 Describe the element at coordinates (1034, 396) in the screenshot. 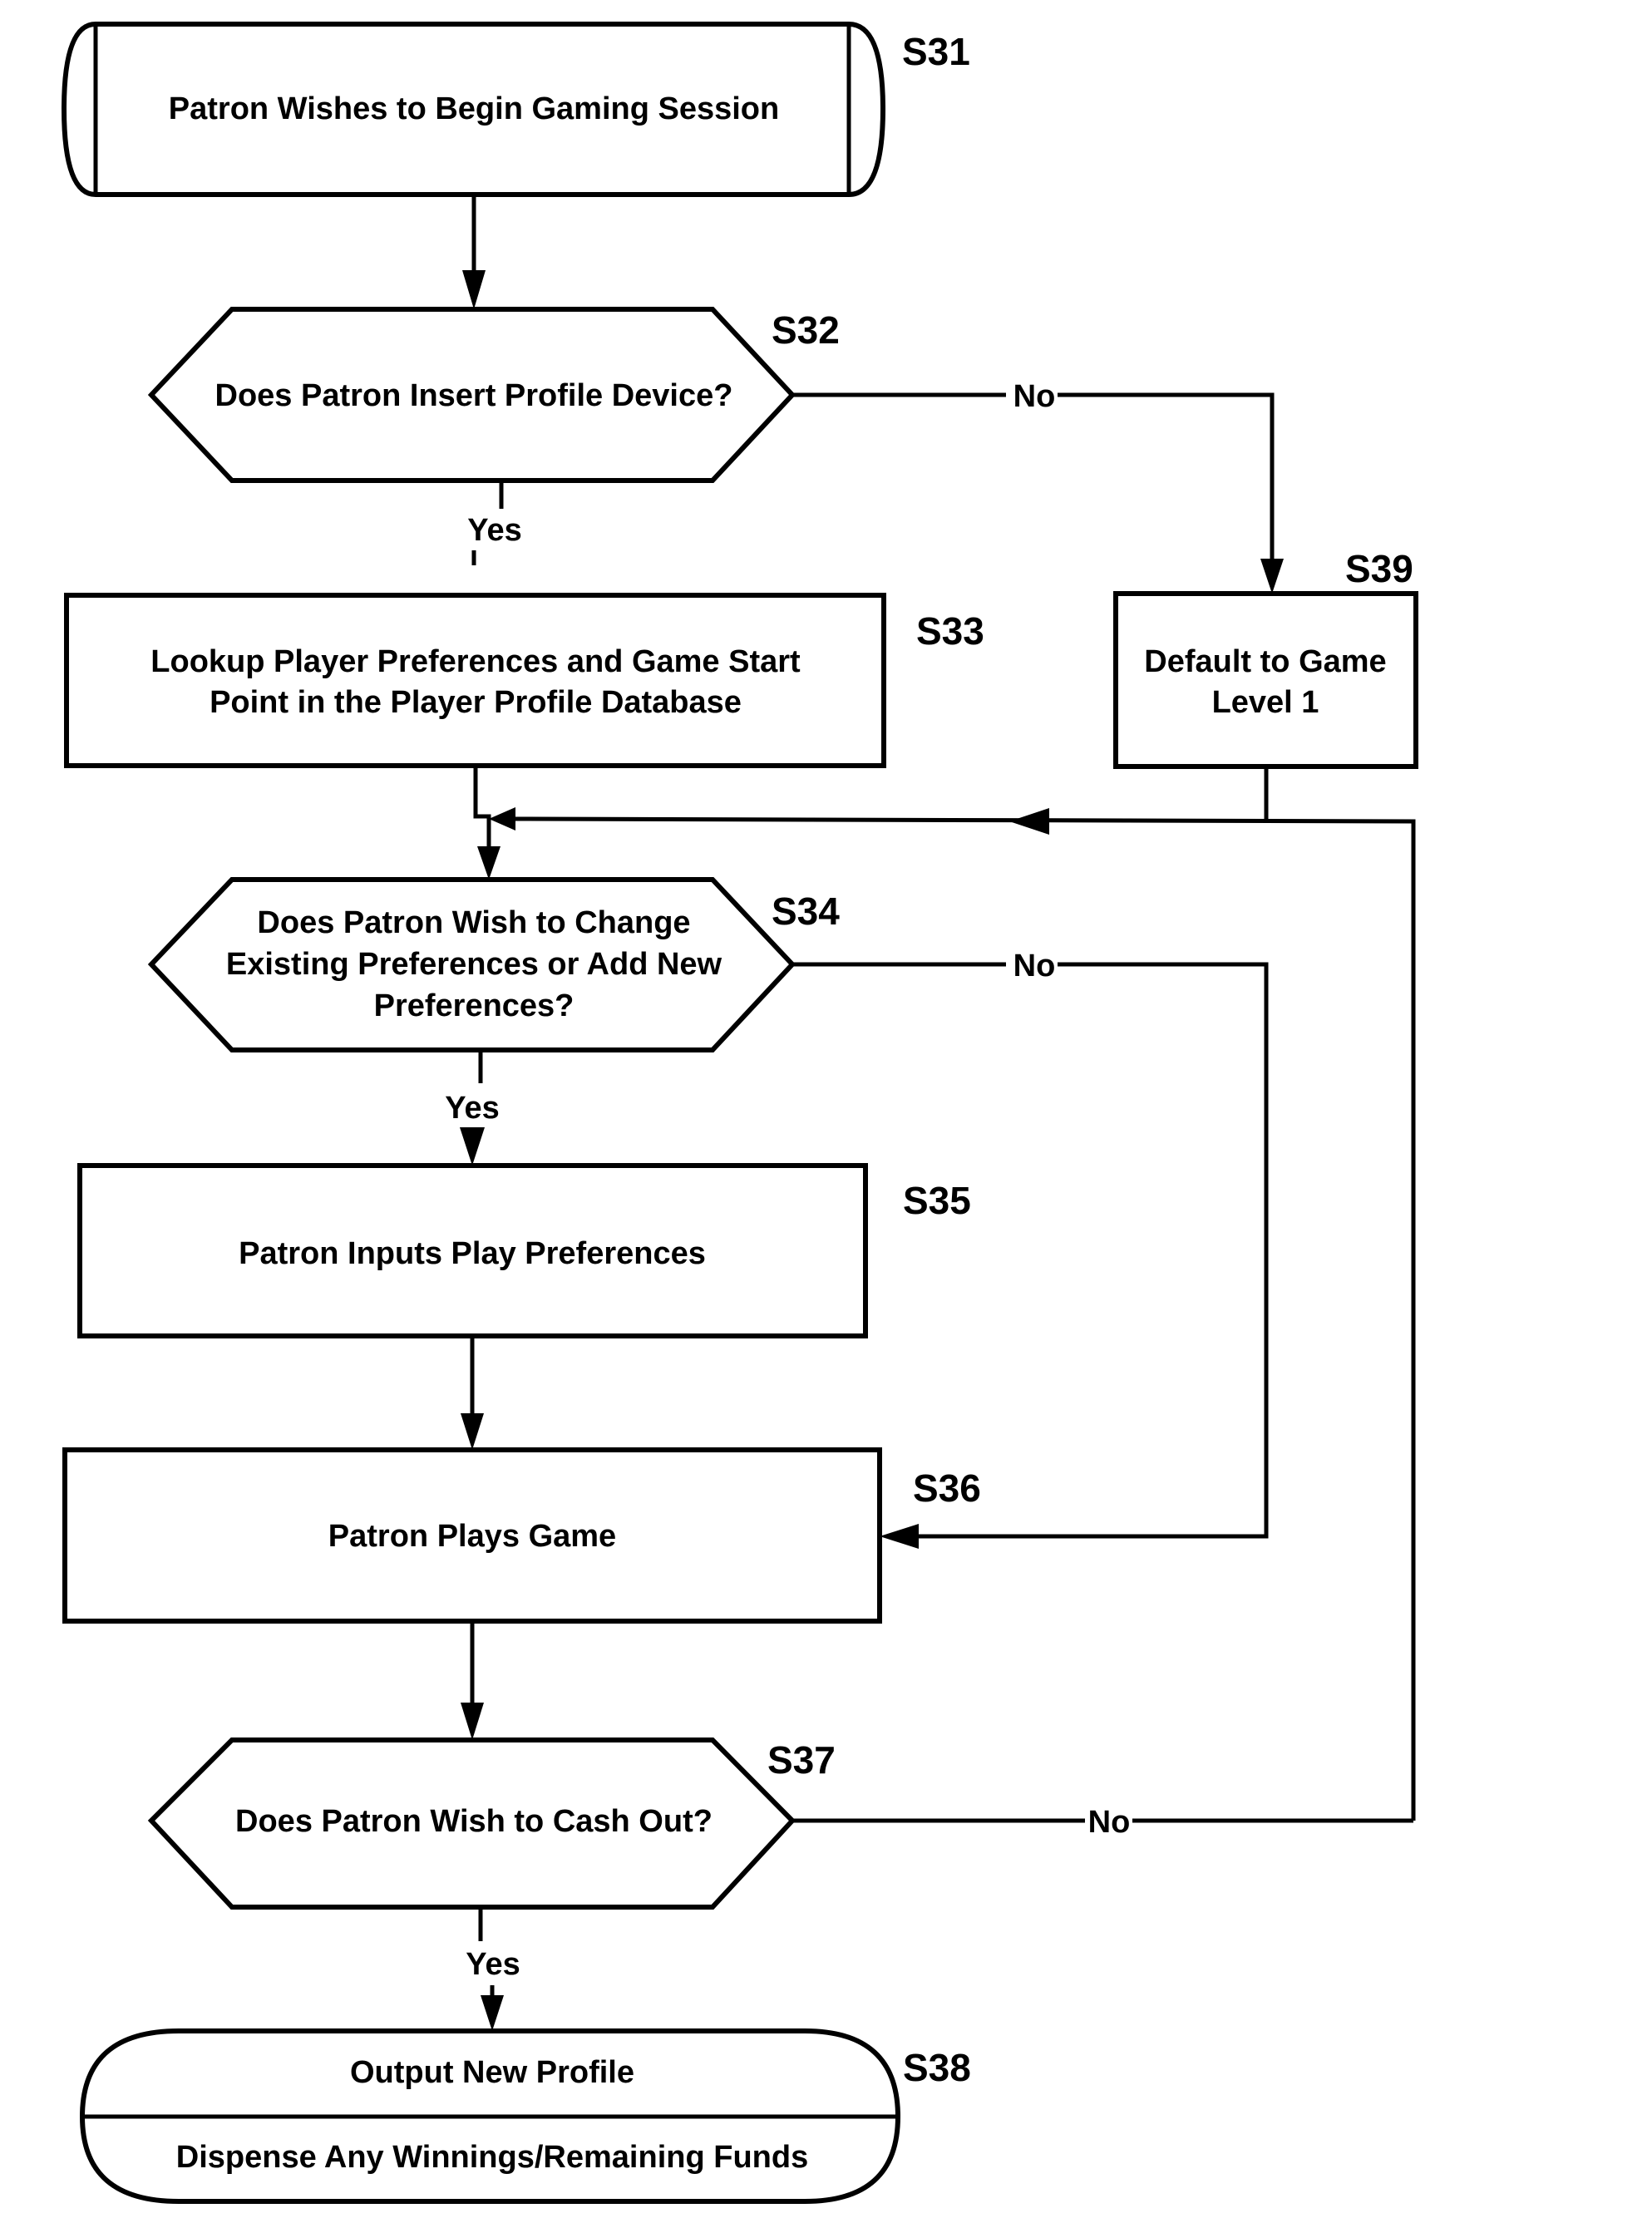

I see `edge-label-s32-no: No` at that location.